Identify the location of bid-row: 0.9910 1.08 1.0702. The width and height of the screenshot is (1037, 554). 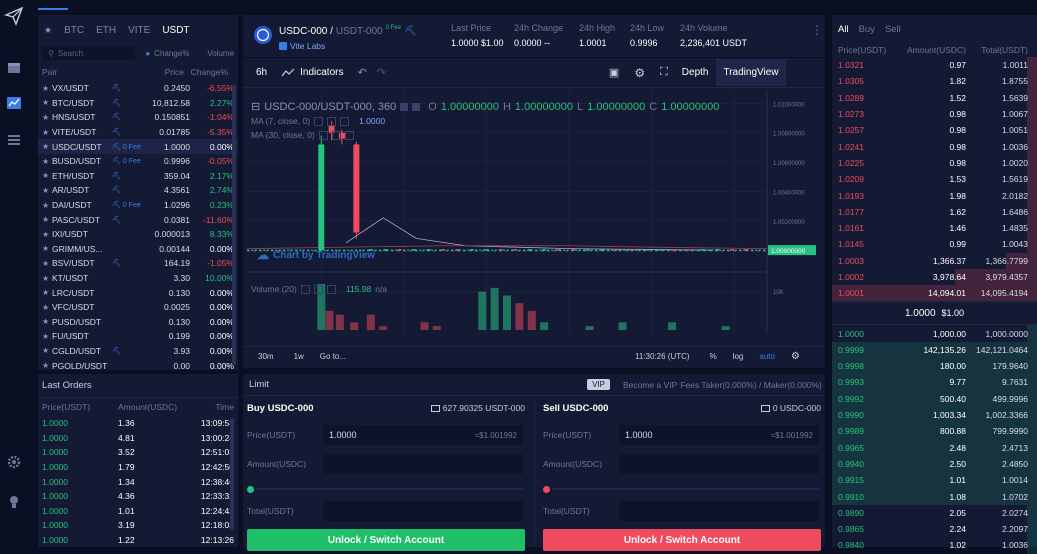
(934, 496).